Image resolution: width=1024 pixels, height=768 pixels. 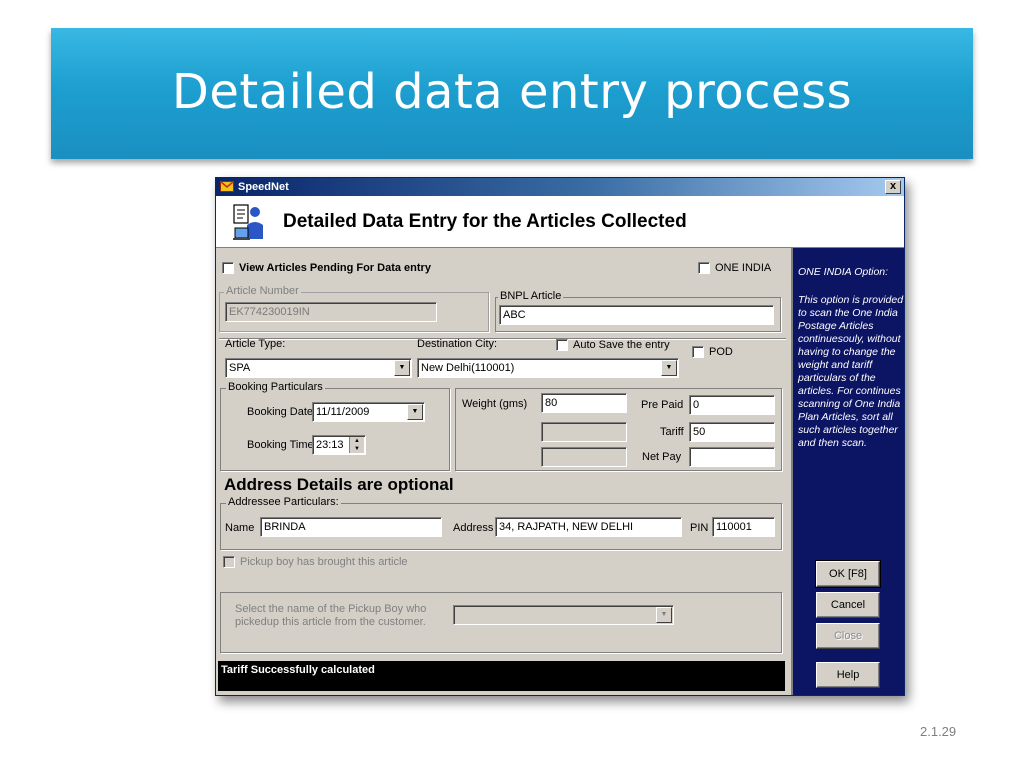 What do you see at coordinates (698, 352) in the screenshot?
I see `pod-checkbox` at bounding box center [698, 352].